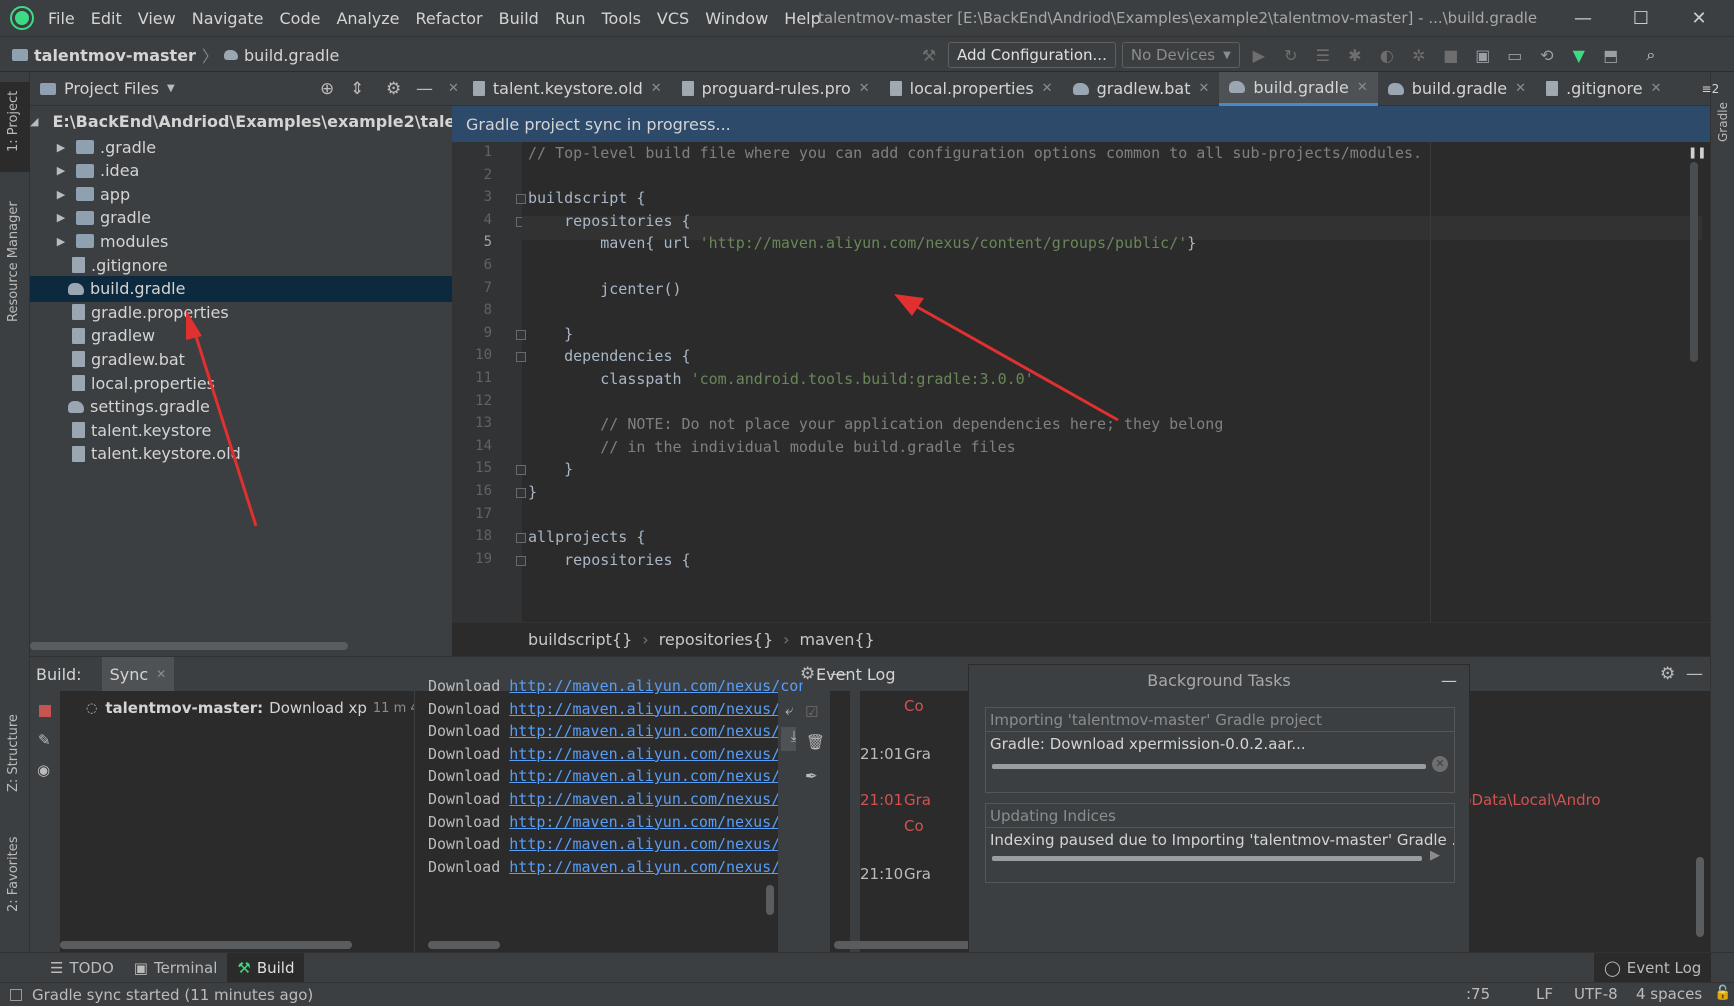 The image size is (1734, 1006). I want to click on menu-item-edit: Edit, so click(106, 18).